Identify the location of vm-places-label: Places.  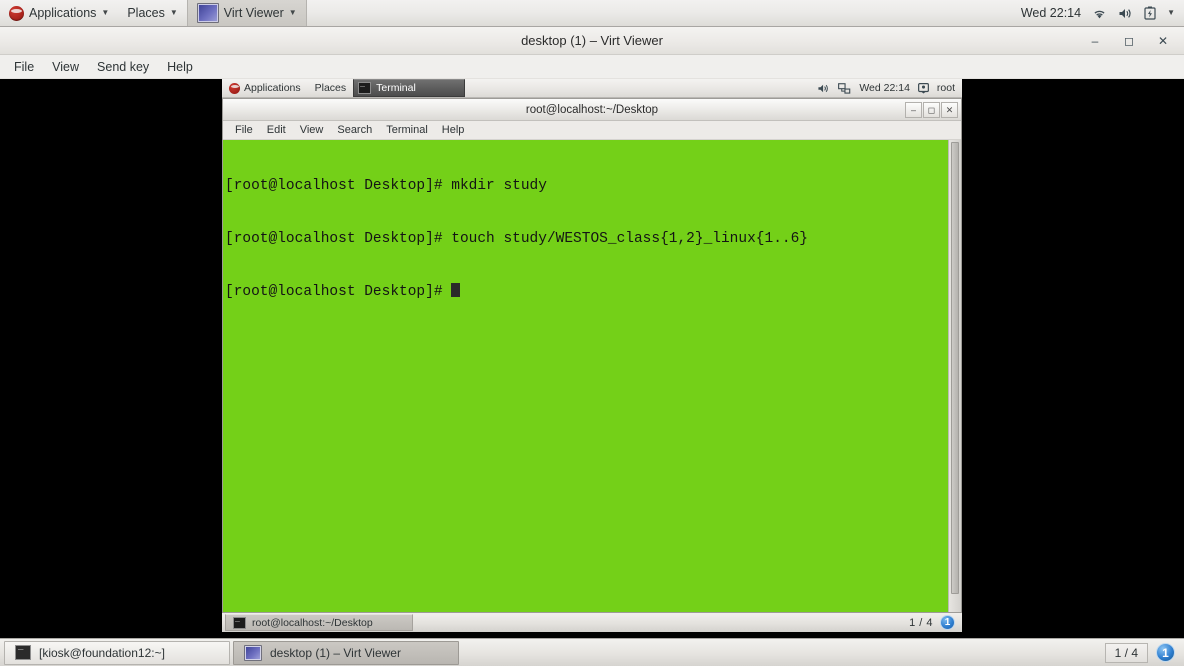
(330, 88).